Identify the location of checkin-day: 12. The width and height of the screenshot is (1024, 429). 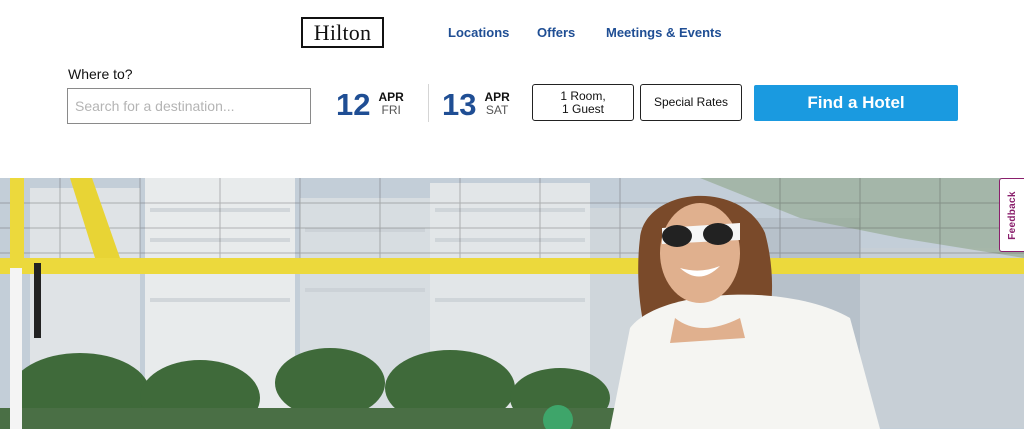
(353, 104).